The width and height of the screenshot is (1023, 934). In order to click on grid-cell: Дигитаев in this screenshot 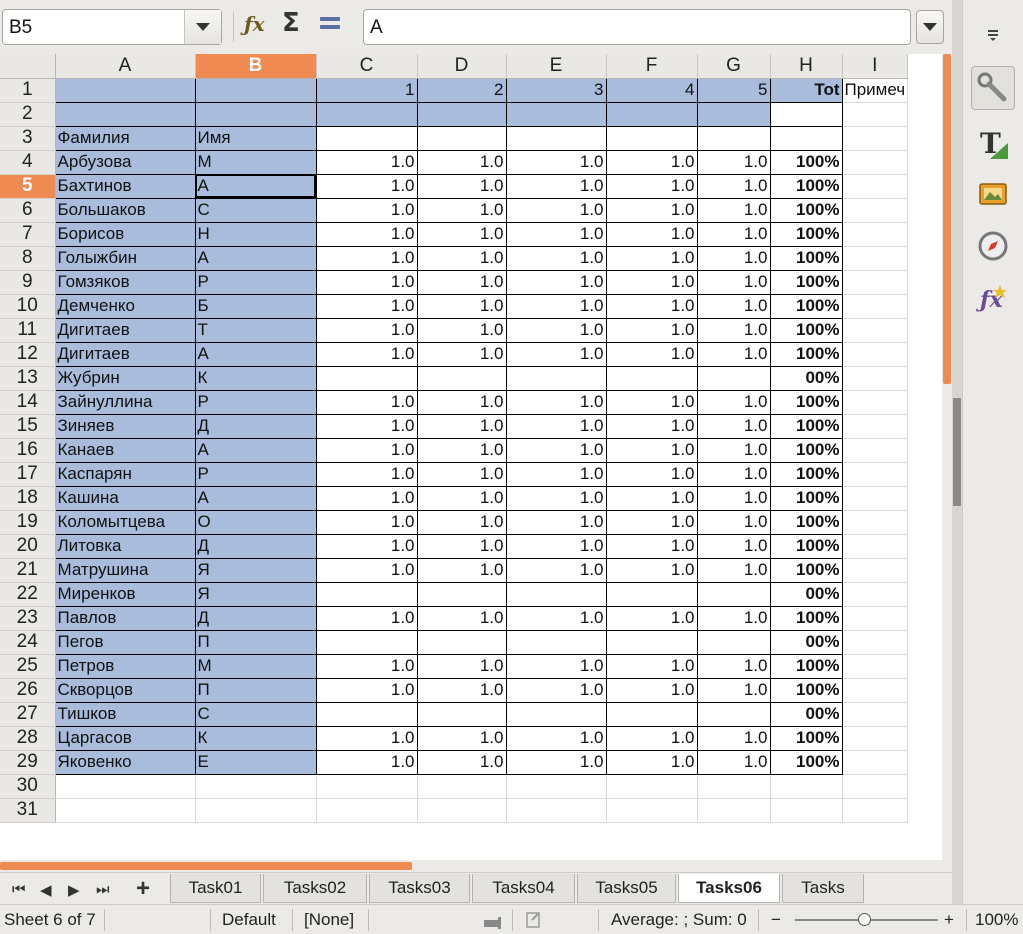, I will do `click(125, 330)`.